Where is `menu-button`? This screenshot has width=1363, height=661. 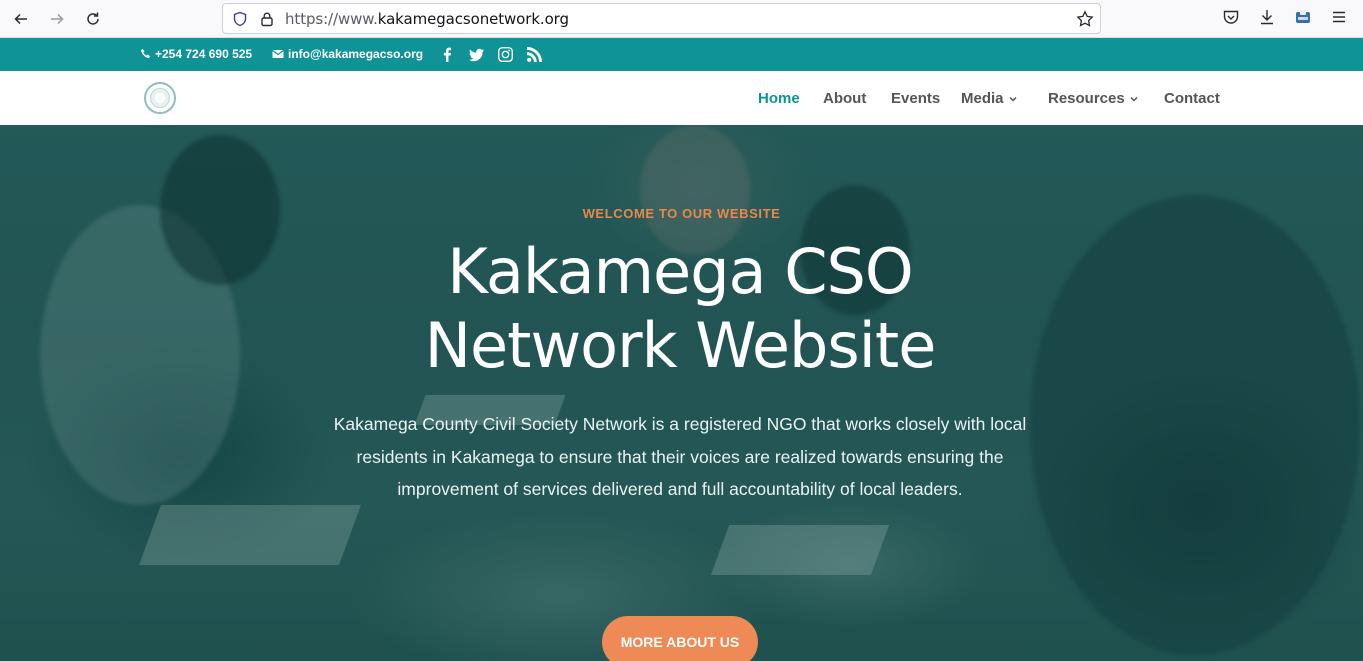
menu-button is located at coordinates (1340, 18).